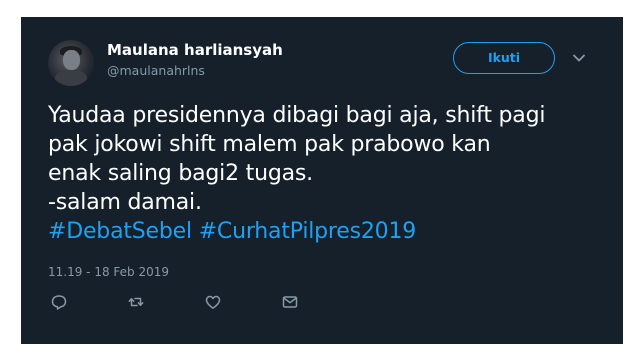 Image resolution: width=640 pixels, height=360 pixels. What do you see at coordinates (195, 50) in the screenshot?
I see `author-display-name: Maulana harliansyah` at bounding box center [195, 50].